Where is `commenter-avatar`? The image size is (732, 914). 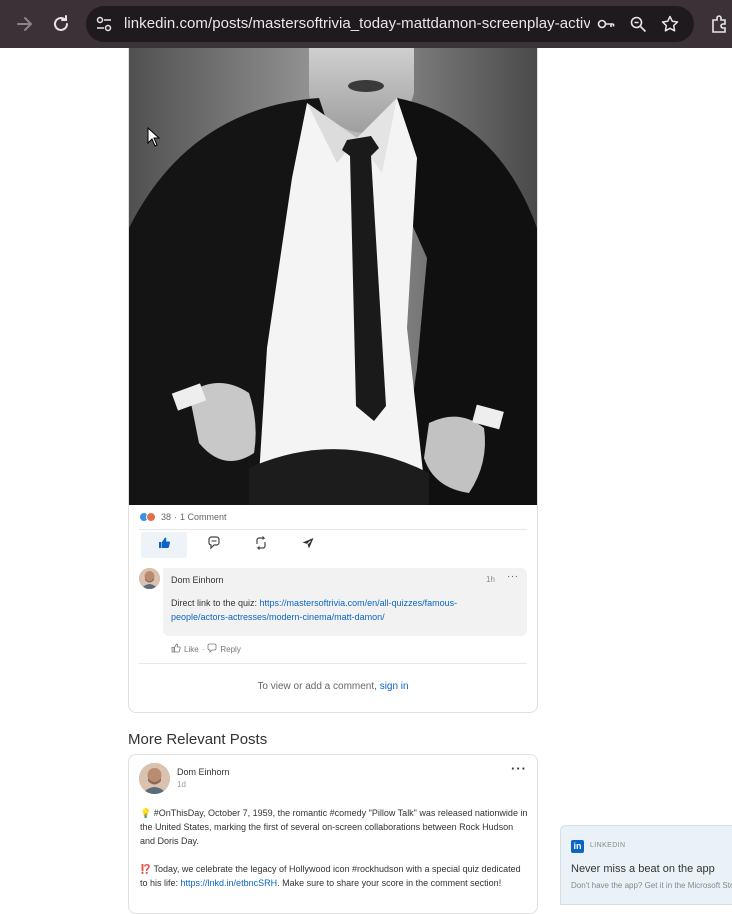 commenter-avatar is located at coordinates (149, 578).